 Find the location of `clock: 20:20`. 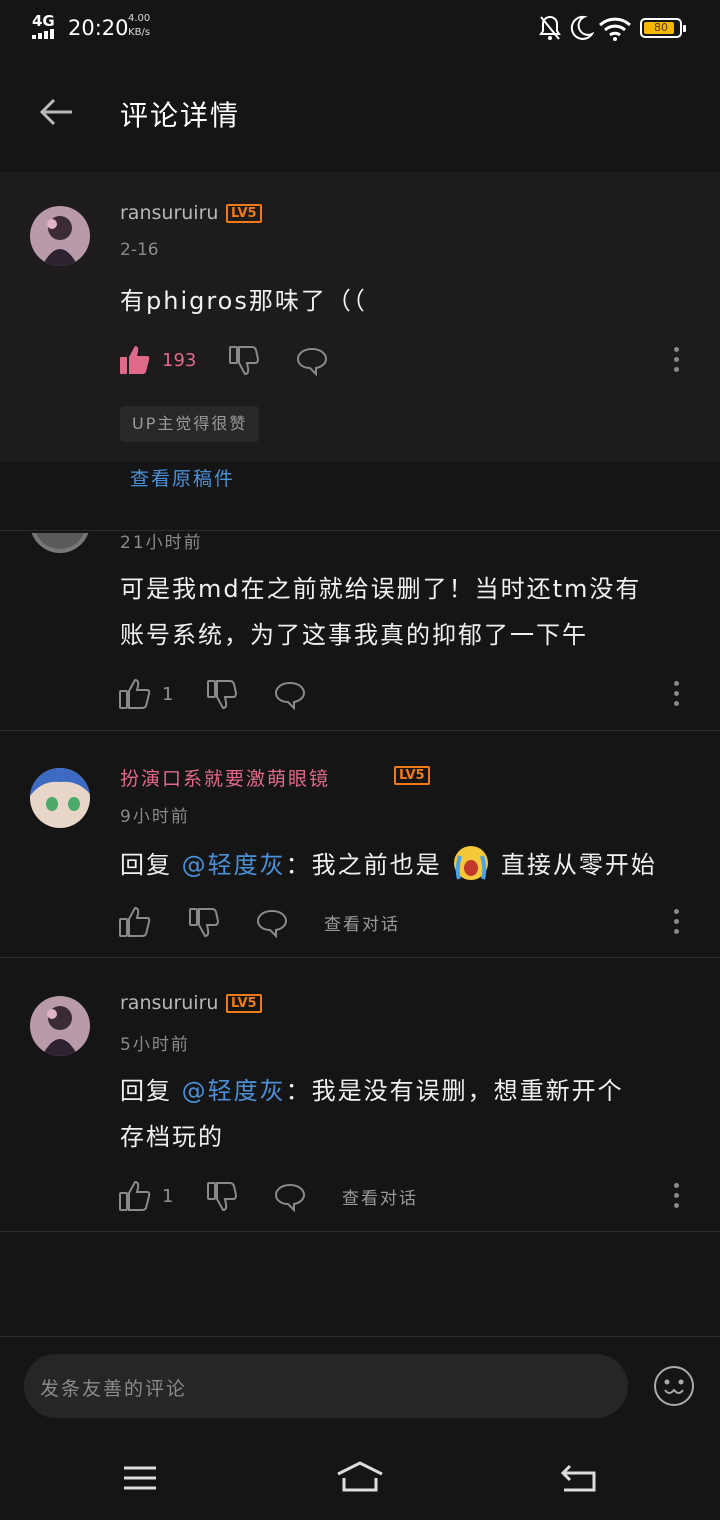

clock: 20:20 is located at coordinates (98, 28).